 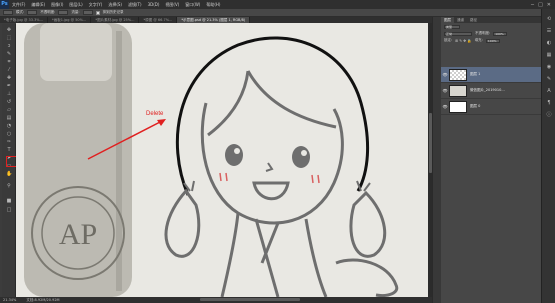 I want to click on zoom-level: 21.34%, so click(x=9, y=300).